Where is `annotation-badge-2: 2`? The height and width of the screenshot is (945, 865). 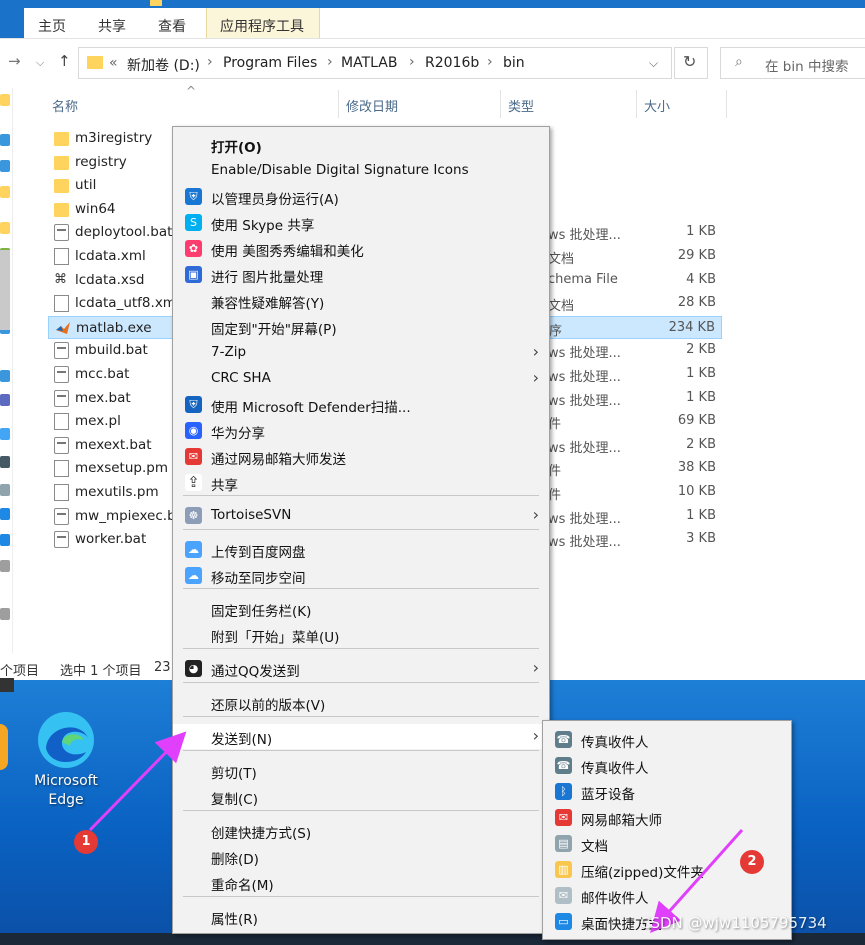 annotation-badge-2: 2 is located at coordinates (752, 862).